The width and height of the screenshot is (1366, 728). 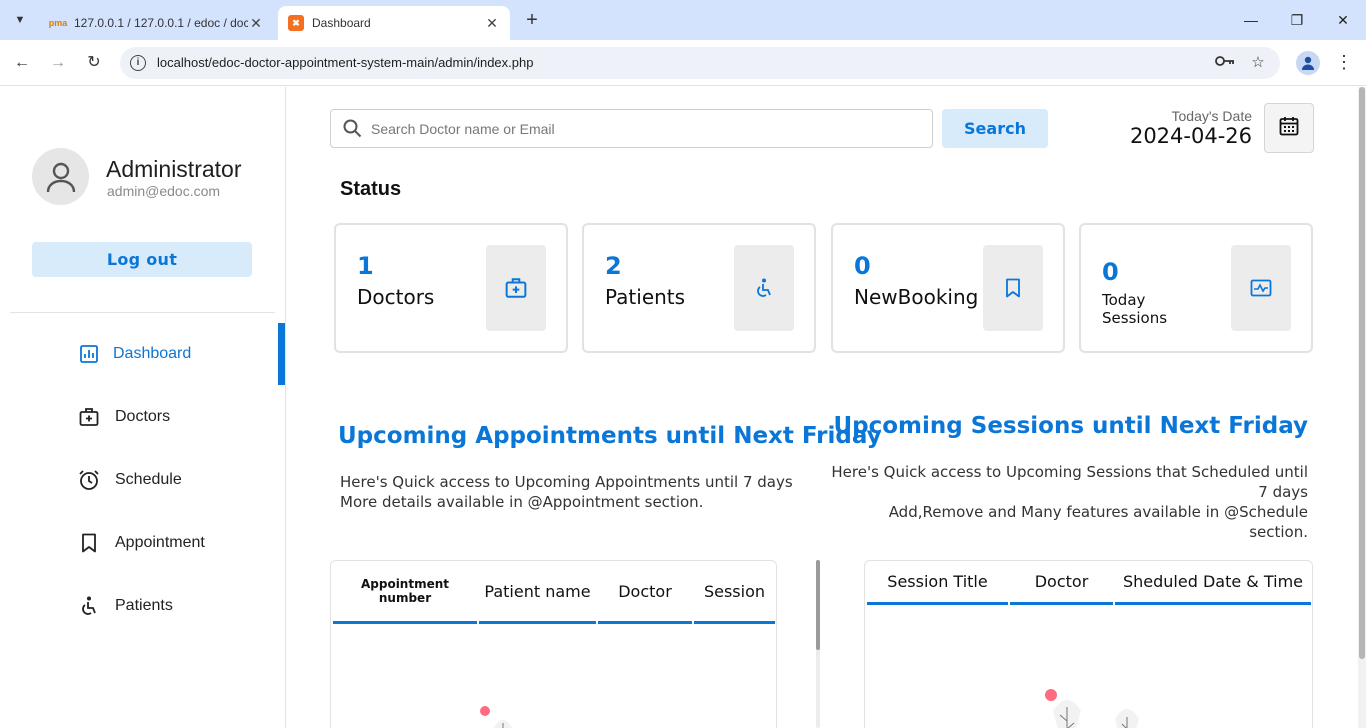 What do you see at coordinates (734, 592) in the screenshot?
I see `table-header-session: Session` at bounding box center [734, 592].